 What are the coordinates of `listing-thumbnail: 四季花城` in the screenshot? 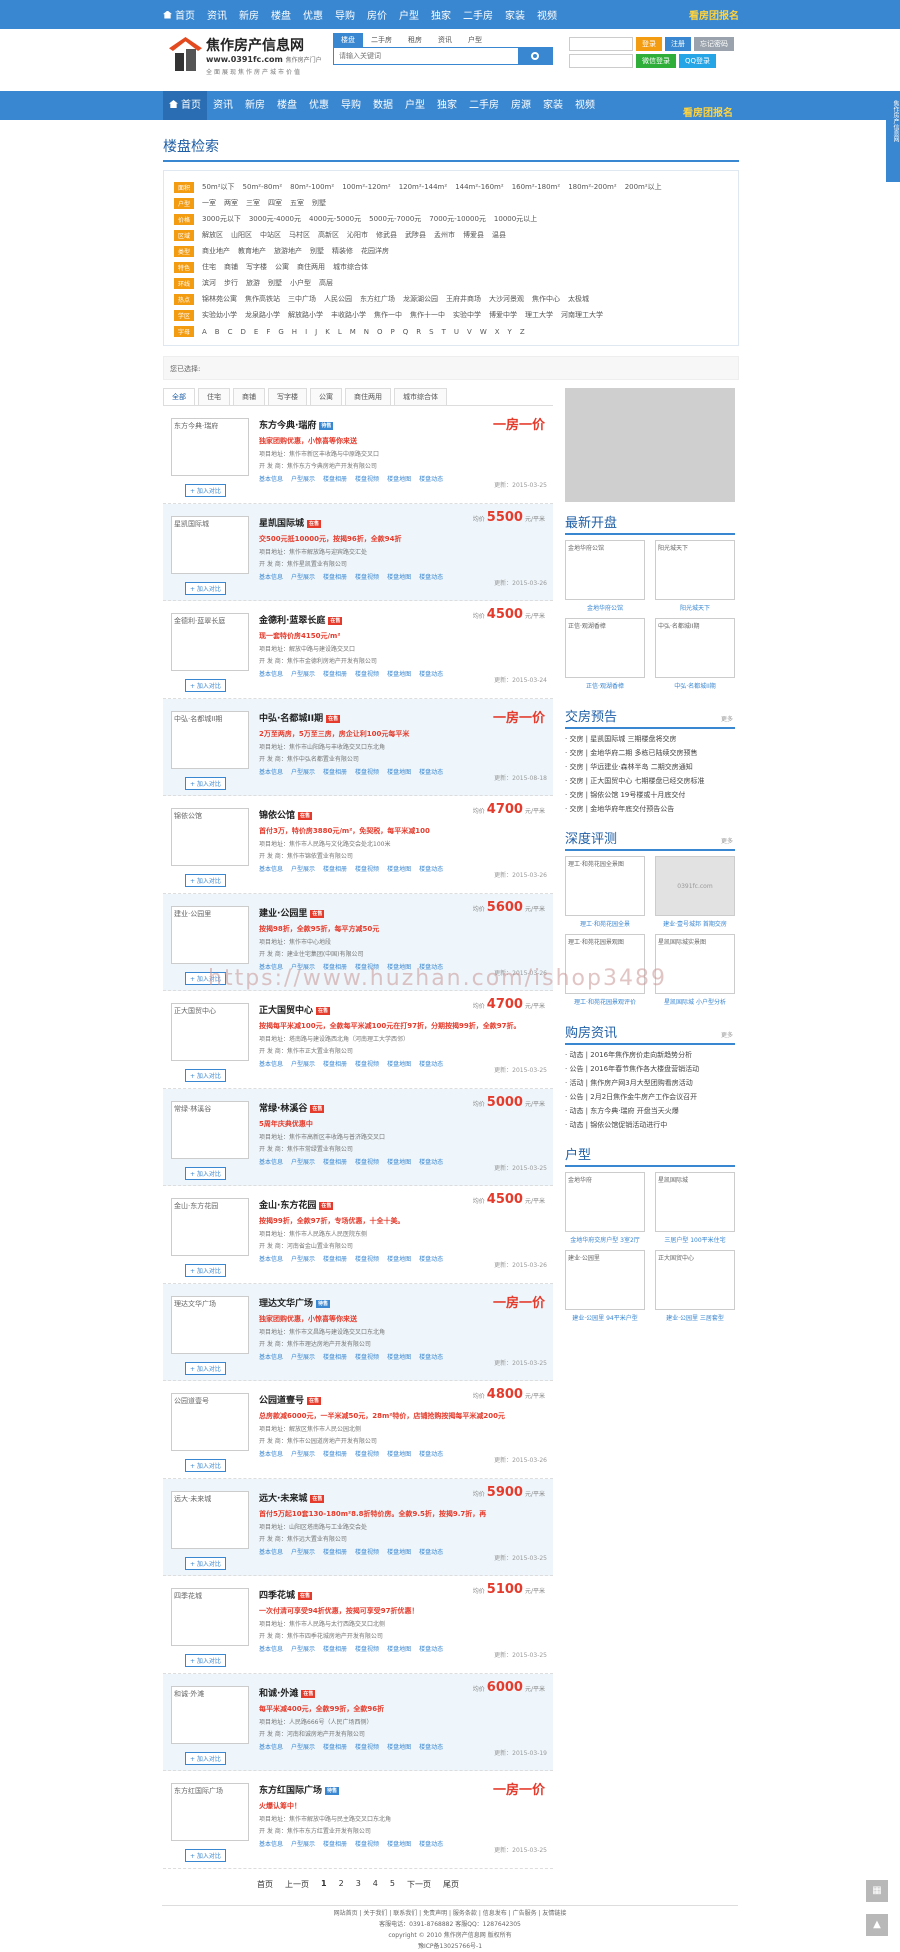 It's located at (210, 1617).